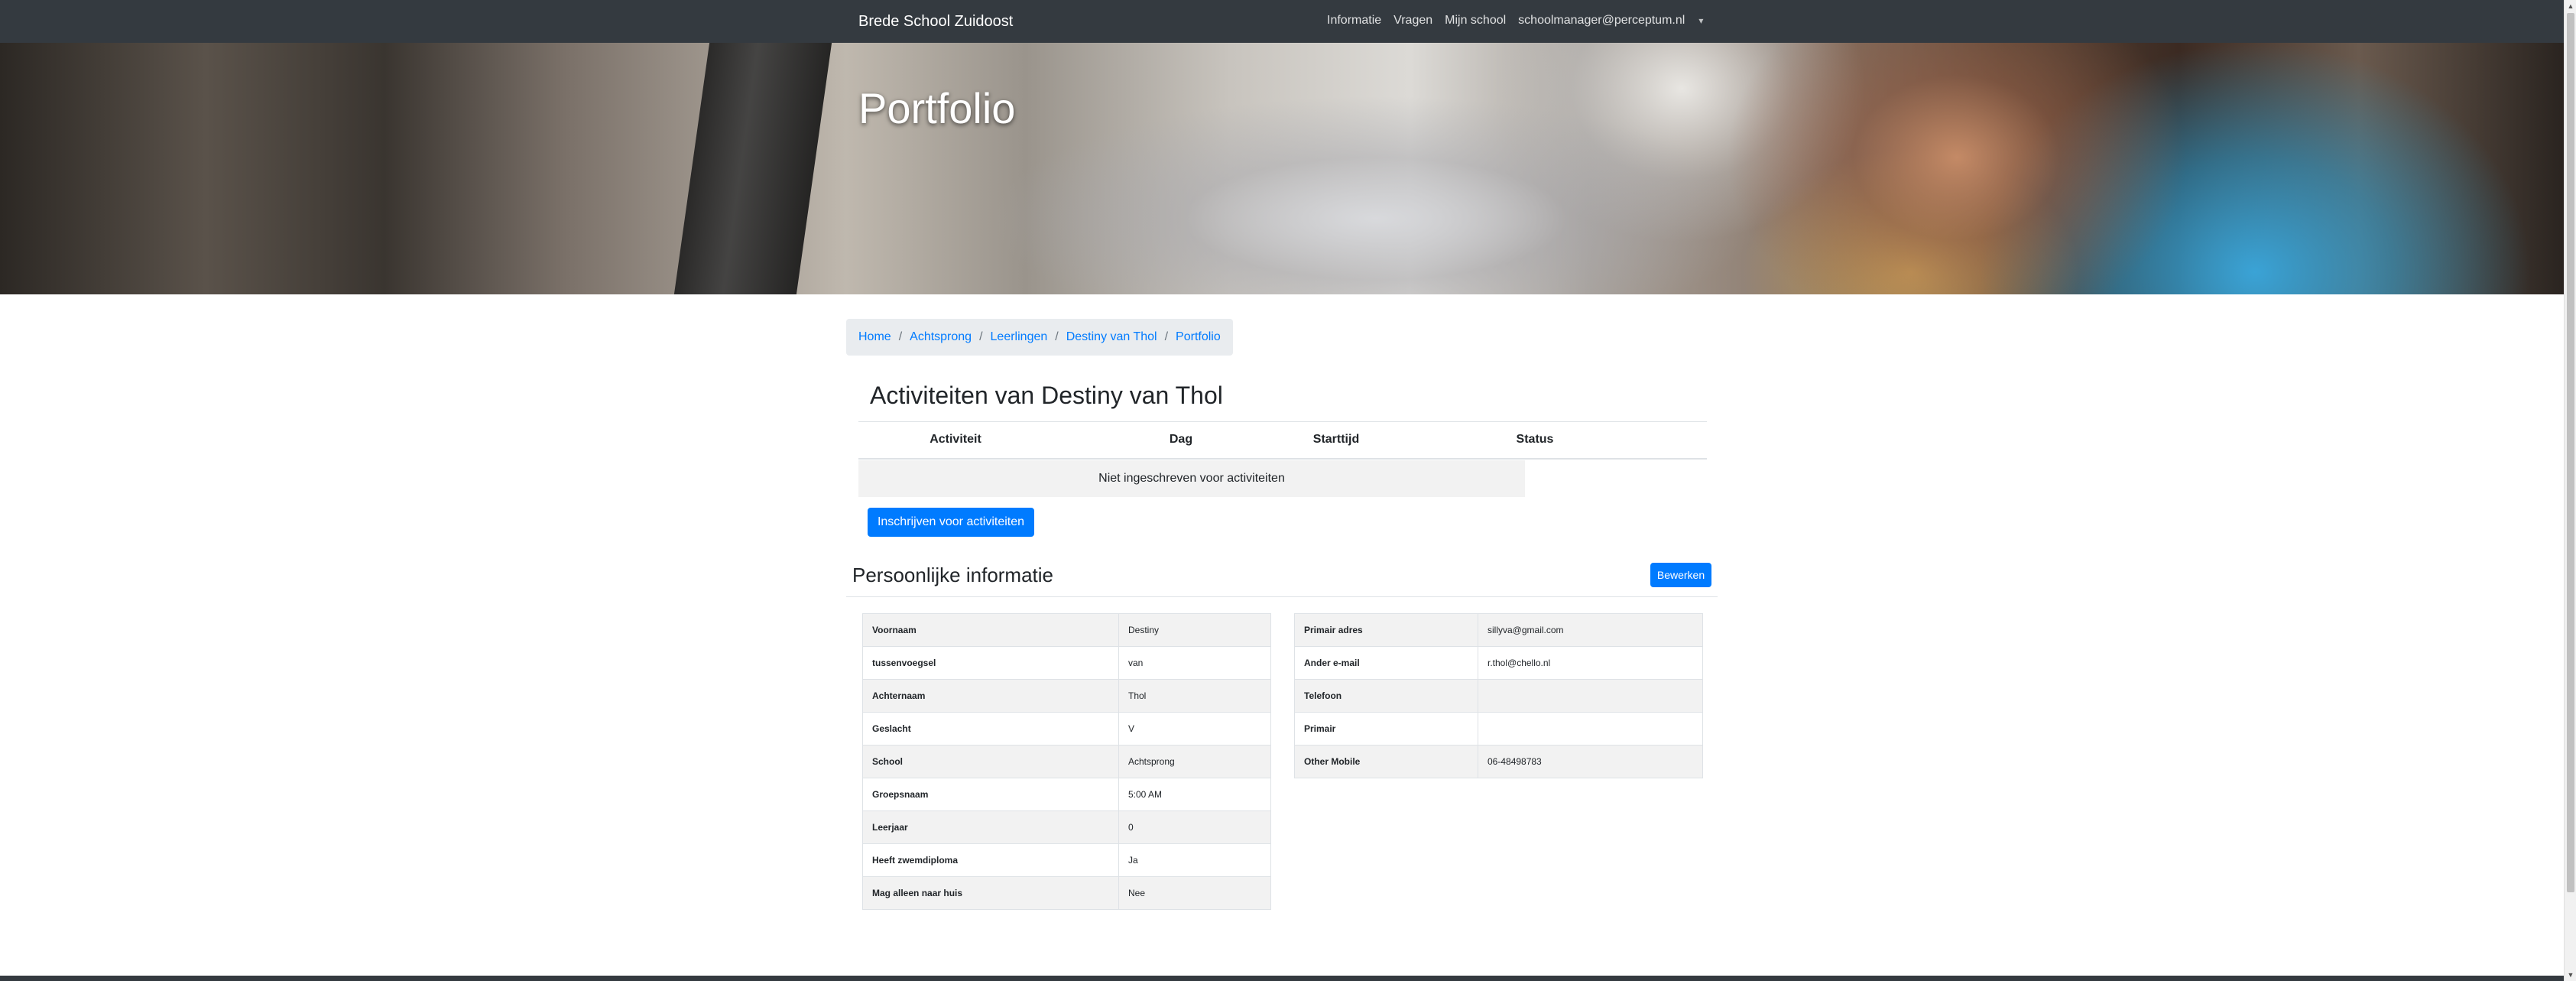  I want to click on field-label: tussenvoegsel, so click(990, 663).